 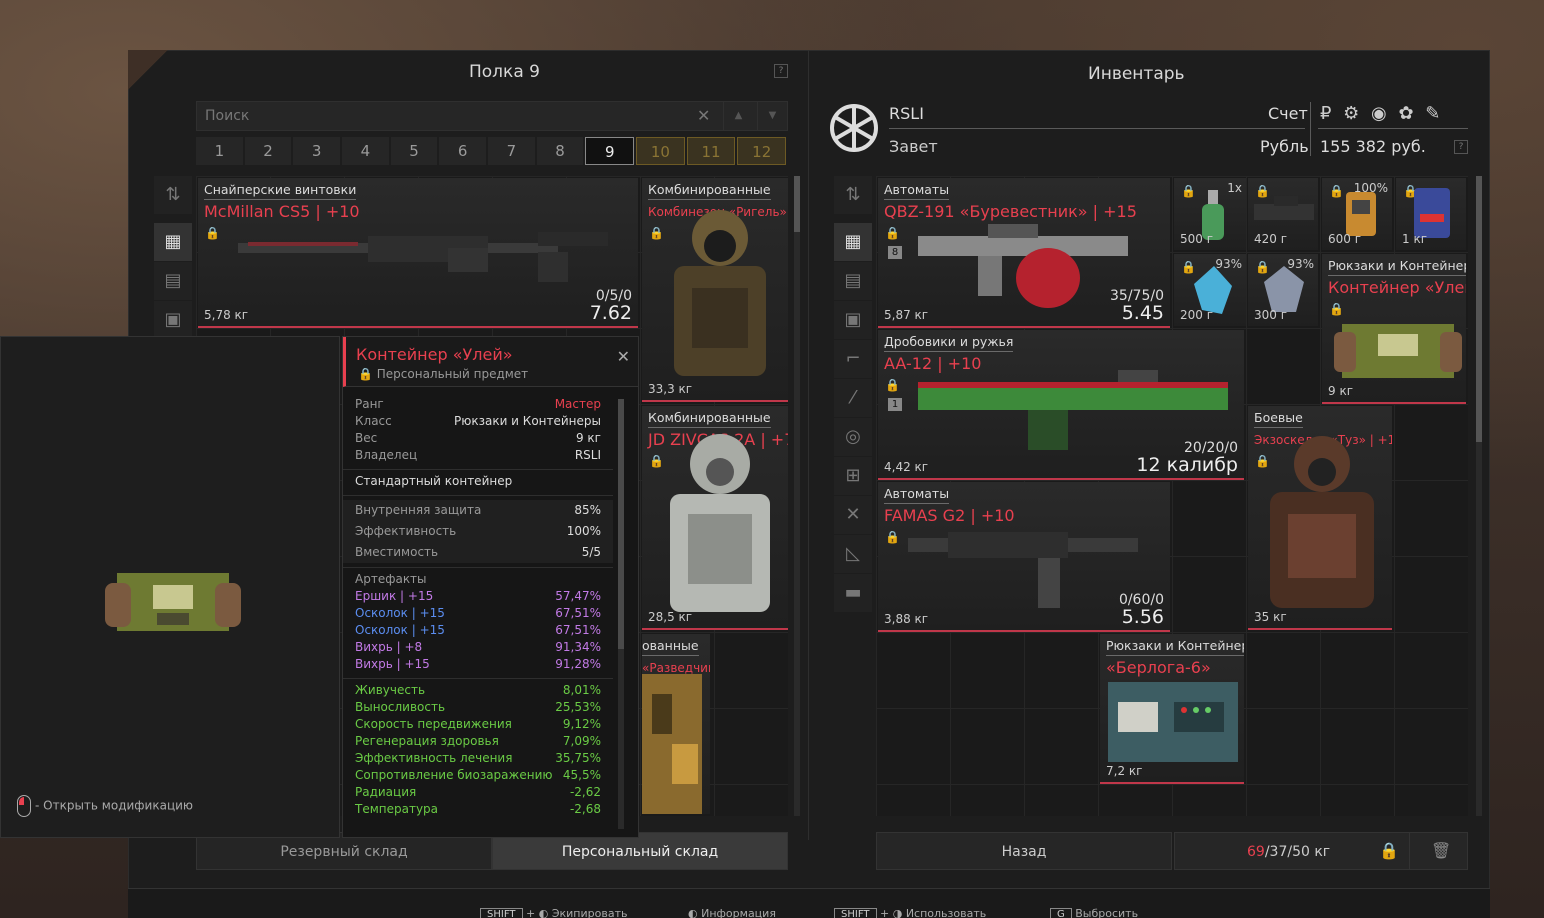 What do you see at coordinates (1023, 570) in the screenshot?
I see `assault-rifle-image` at bounding box center [1023, 570].